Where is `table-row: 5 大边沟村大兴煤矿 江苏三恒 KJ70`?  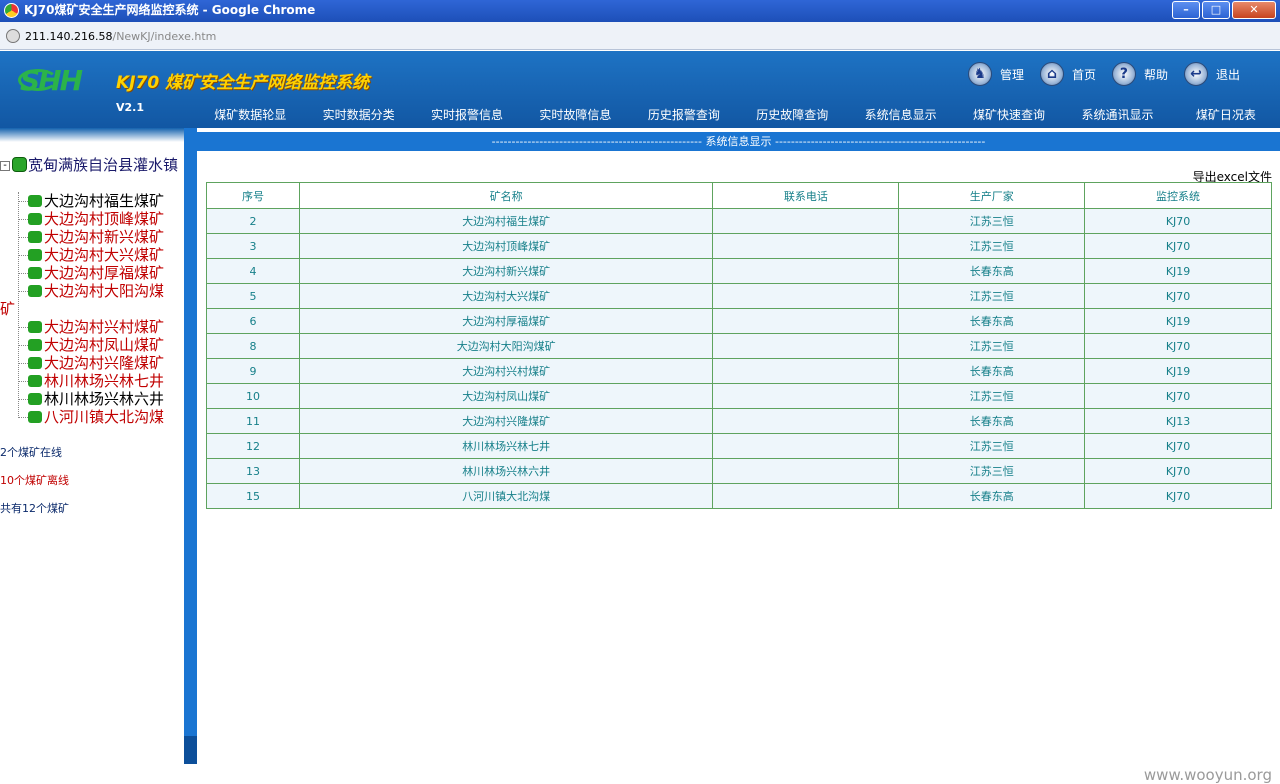 table-row: 5 大边沟村大兴煤矿 江苏三恒 KJ70 is located at coordinates (739, 296).